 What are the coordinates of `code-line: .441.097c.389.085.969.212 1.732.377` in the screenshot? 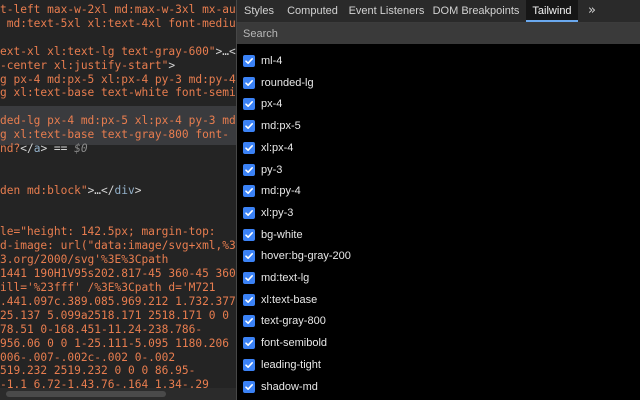 It's located at (118, 301).